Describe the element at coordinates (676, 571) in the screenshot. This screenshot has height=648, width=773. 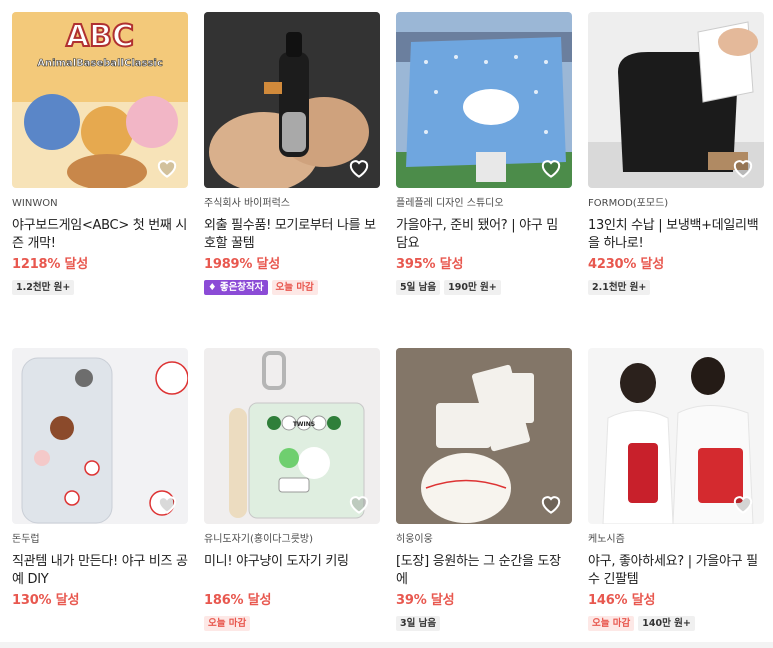
I see `project-title: 야구, 좋아하세요? | 가을야구 필수 긴팔템` at that location.